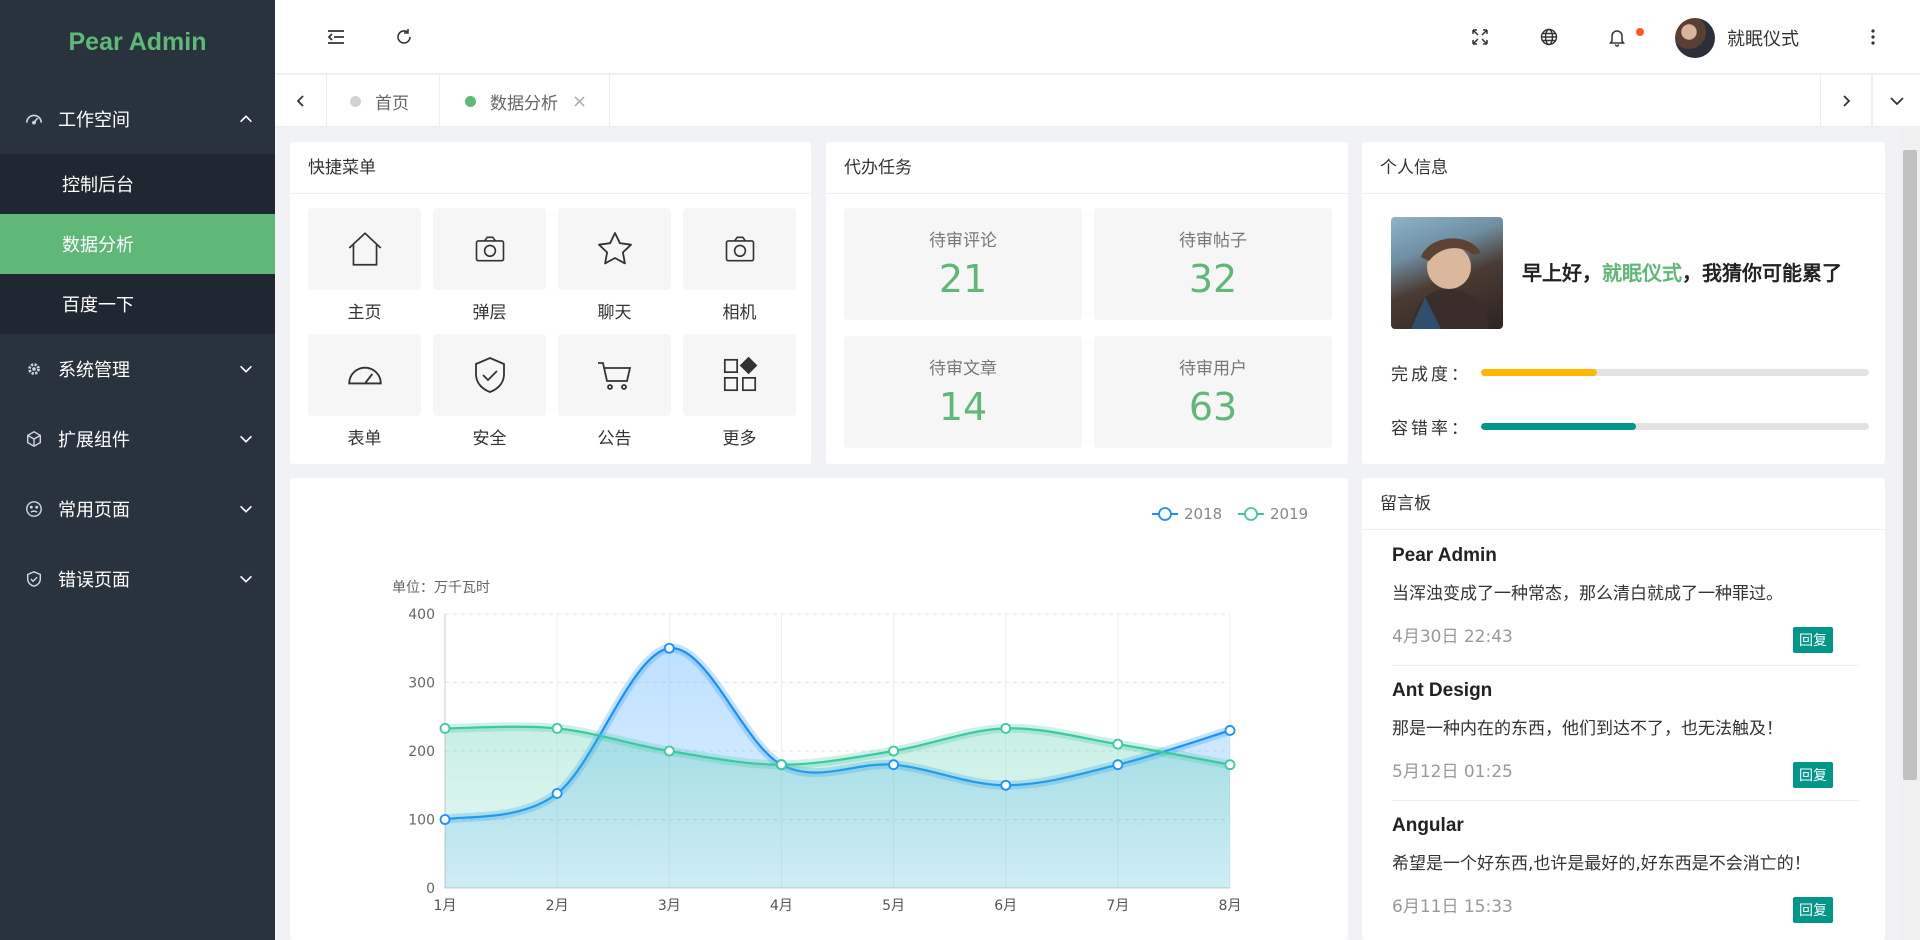 The width and height of the screenshot is (1920, 940). Describe the element at coordinates (1630, 426) in the screenshot. I see `error-rate-row: 容错率：` at that location.